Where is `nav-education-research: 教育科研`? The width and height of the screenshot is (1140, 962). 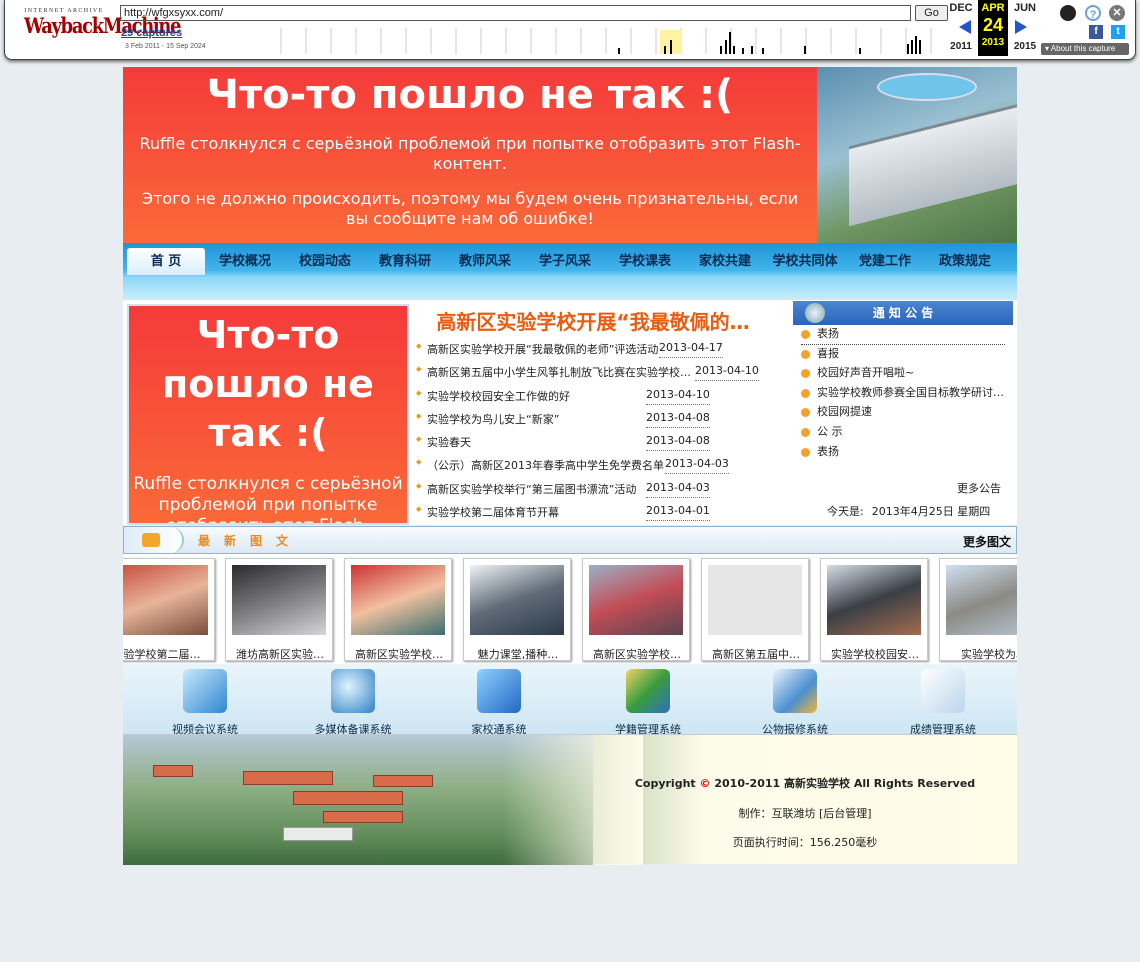 nav-education-research: 教育科研 is located at coordinates (405, 261).